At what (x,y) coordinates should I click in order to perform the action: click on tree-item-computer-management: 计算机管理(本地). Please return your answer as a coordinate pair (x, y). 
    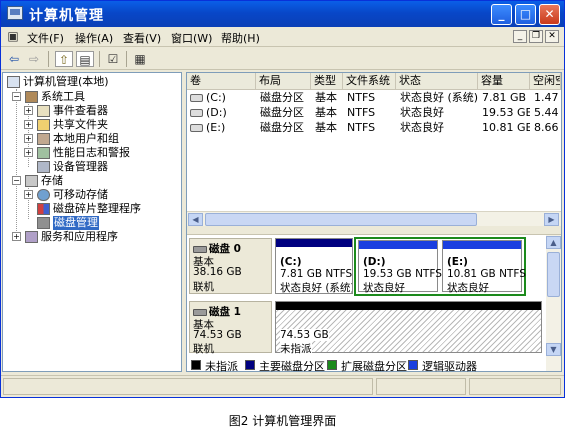
    Looking at the image, I should click on (92, 82).